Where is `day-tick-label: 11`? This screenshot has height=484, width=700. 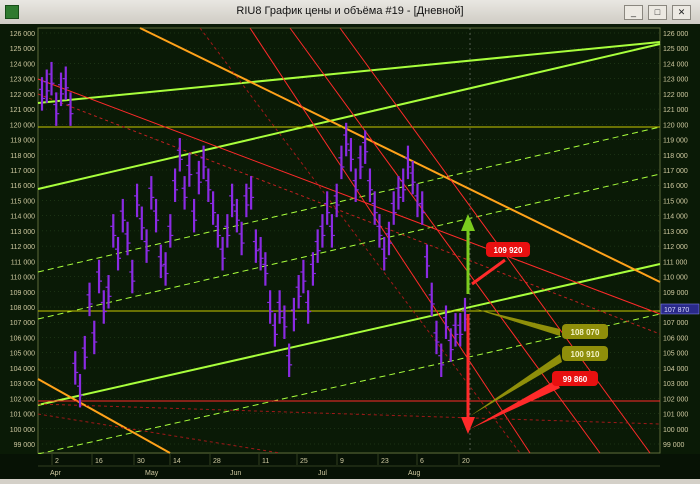
day-tick-label: 11 is located at coordinates (265, 461).